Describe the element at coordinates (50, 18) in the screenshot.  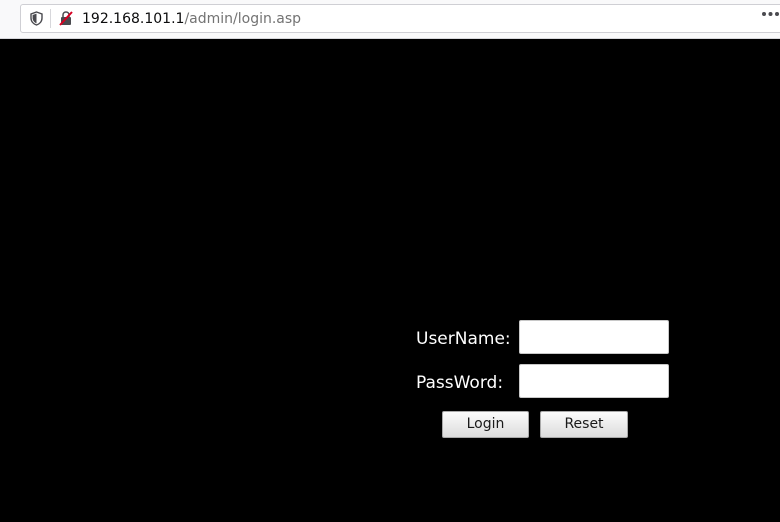
I see `address-separator` at that location.